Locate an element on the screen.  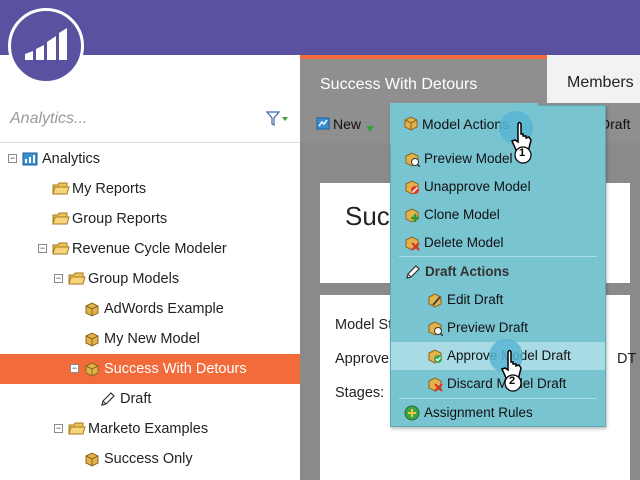
marketo-logo is located at coordinates (46, 46).